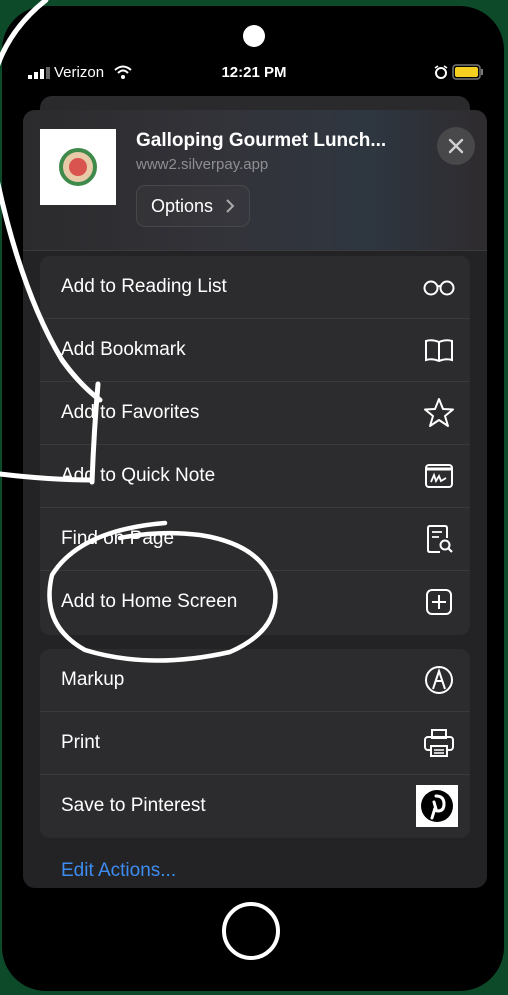  What do you see at coordinates (138, 475) in the screenshot?
I see `action-label: Add to Quick Note` at bounding box center [138, 475].